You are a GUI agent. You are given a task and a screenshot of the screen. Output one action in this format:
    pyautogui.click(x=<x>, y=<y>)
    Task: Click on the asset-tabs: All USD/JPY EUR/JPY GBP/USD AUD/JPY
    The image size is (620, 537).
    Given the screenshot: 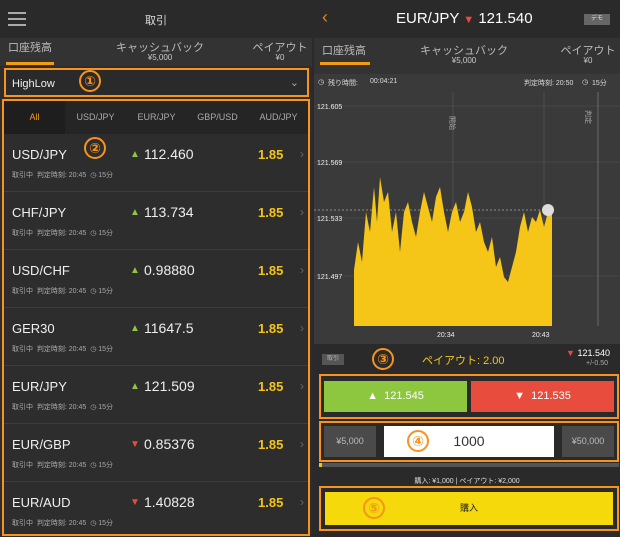 What is the action you would take?
    pyautogui.click(x=156, y=117)
    